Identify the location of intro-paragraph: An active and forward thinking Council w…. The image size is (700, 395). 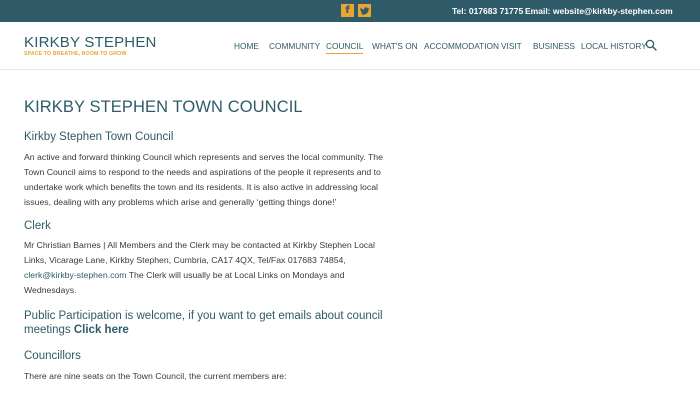
(224, 180).